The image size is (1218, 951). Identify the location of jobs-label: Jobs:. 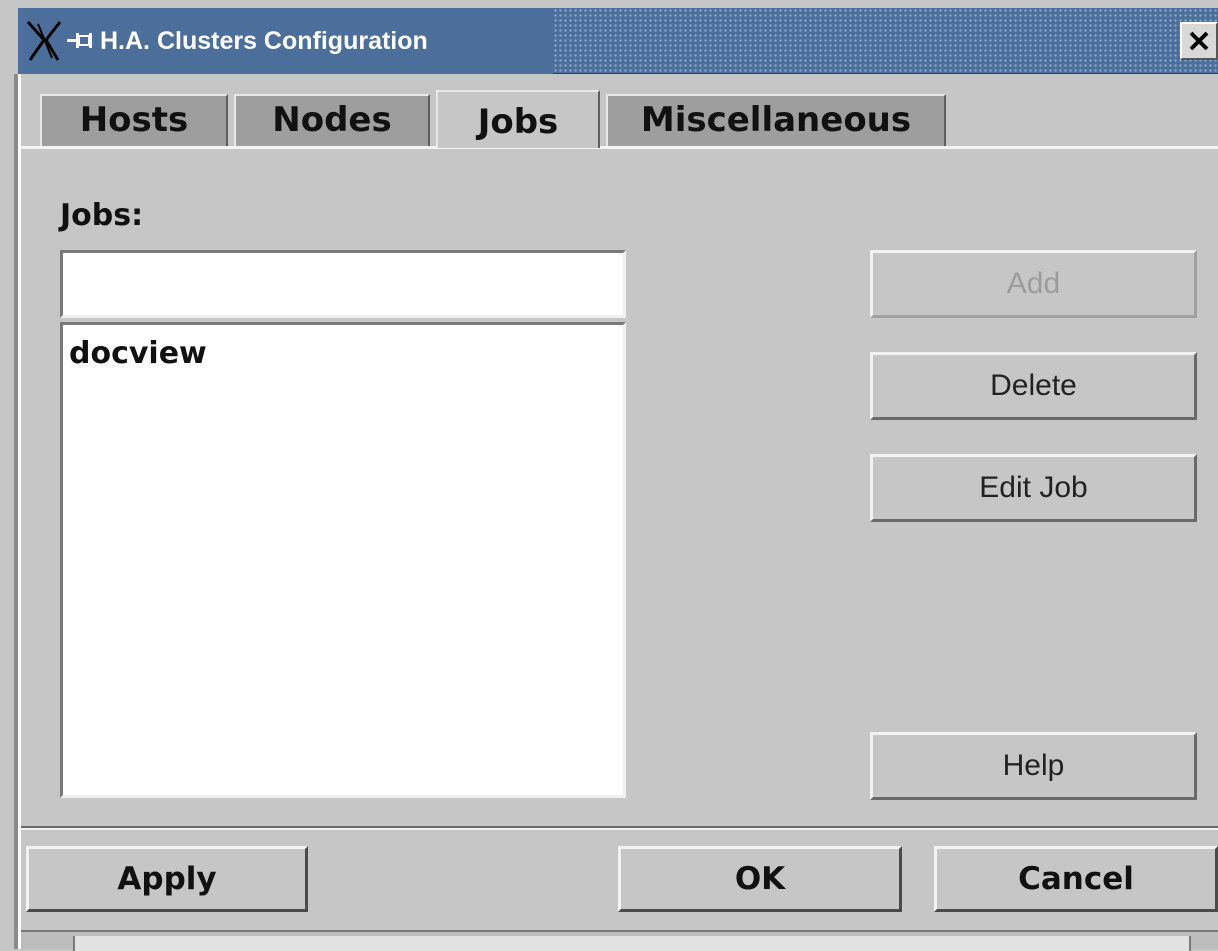
(102, 215).